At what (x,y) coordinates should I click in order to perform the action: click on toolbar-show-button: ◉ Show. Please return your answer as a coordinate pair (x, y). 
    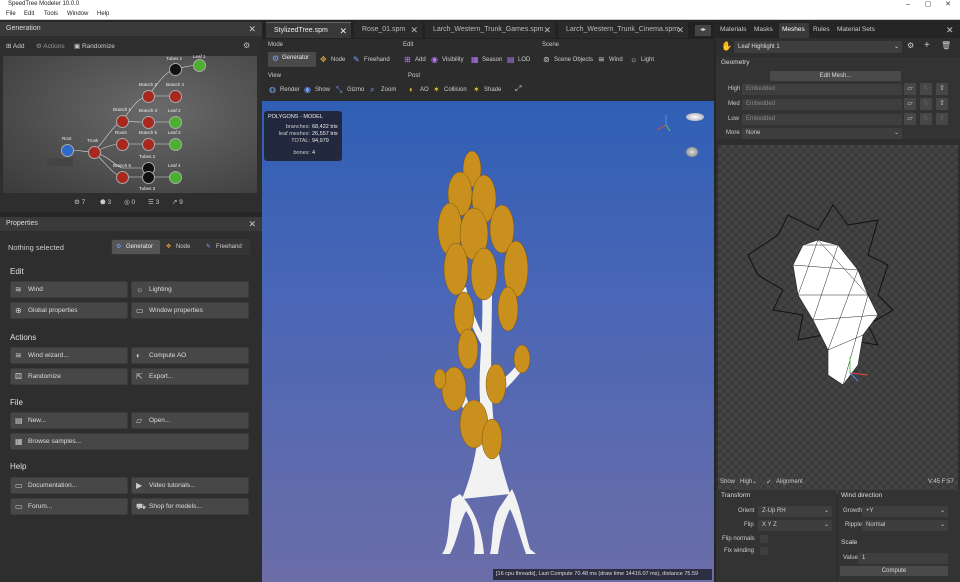
    Looking at the image, I should click on (317, 90).